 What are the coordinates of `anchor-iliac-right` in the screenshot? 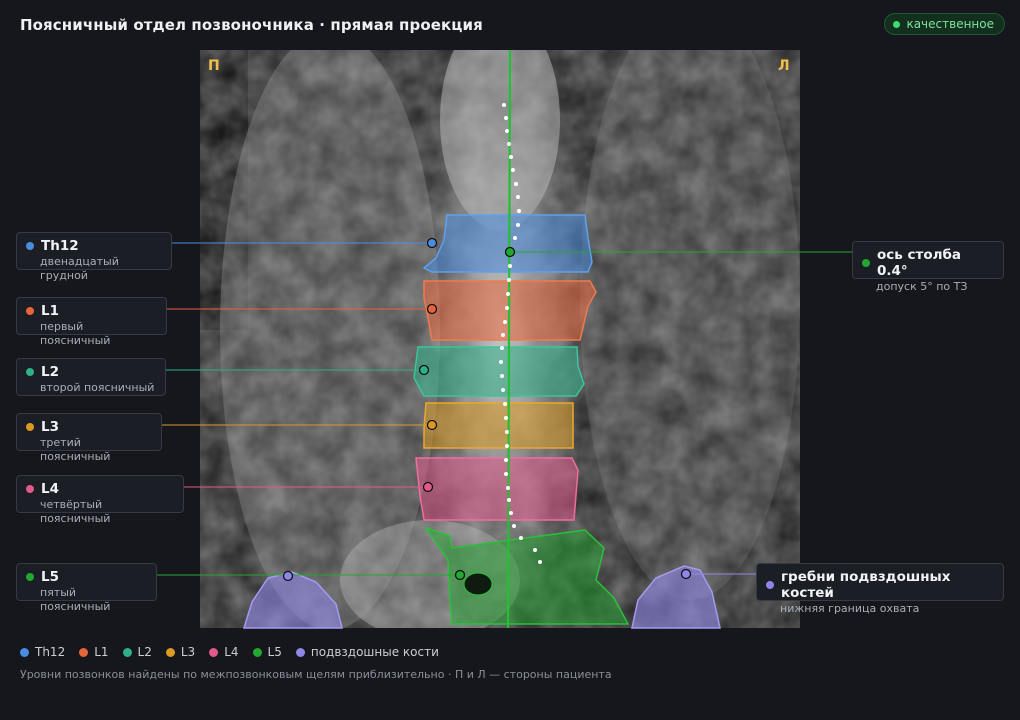 It's located at (288, 576).